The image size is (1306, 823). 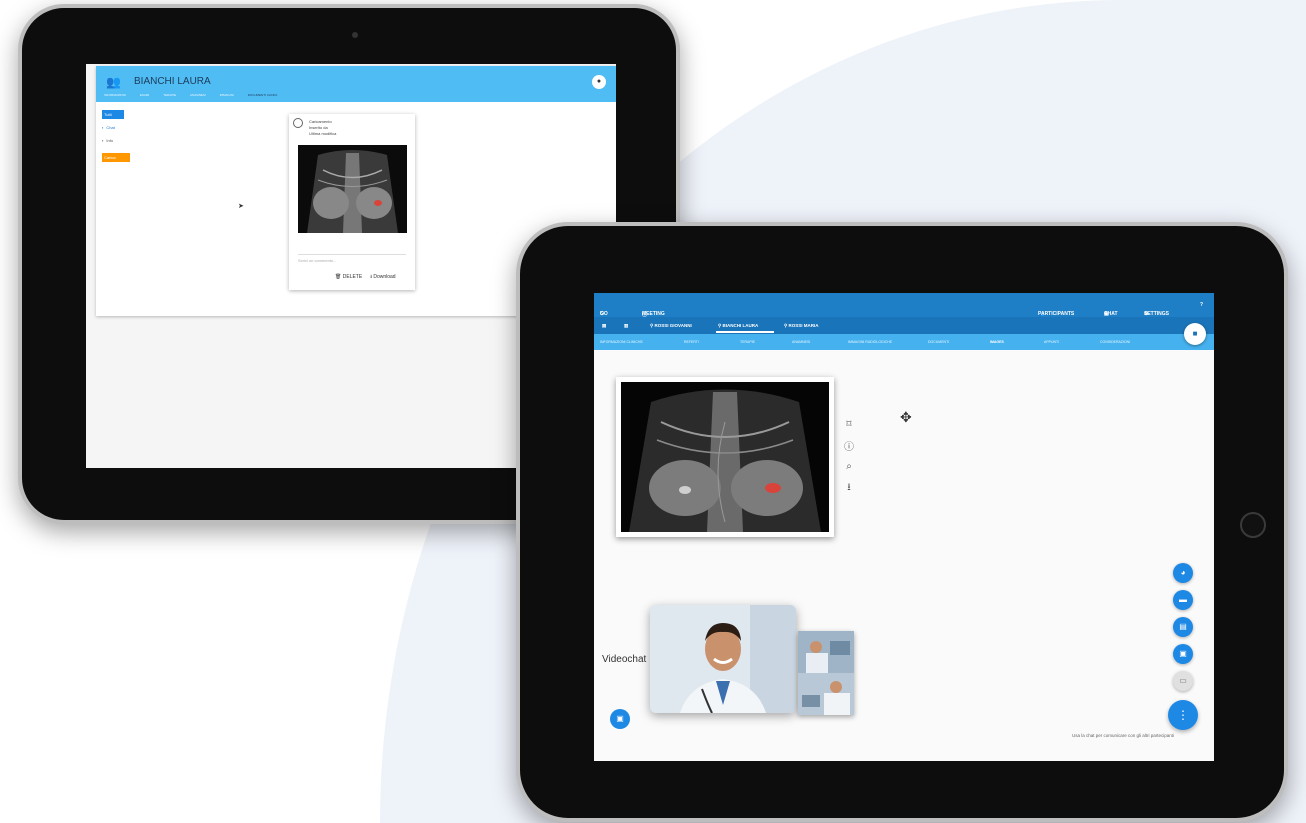 I want to click on info-icon: ⓘ, so click(x=849, y=445).